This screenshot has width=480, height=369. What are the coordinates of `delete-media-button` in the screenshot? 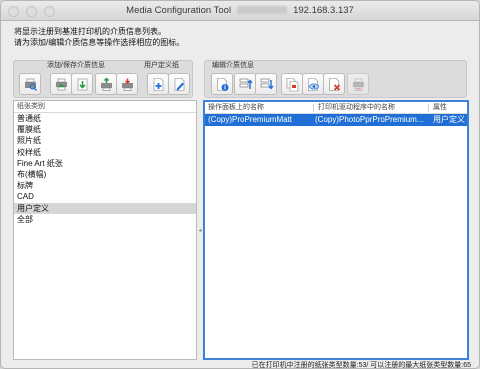 It's located at (334, 84).